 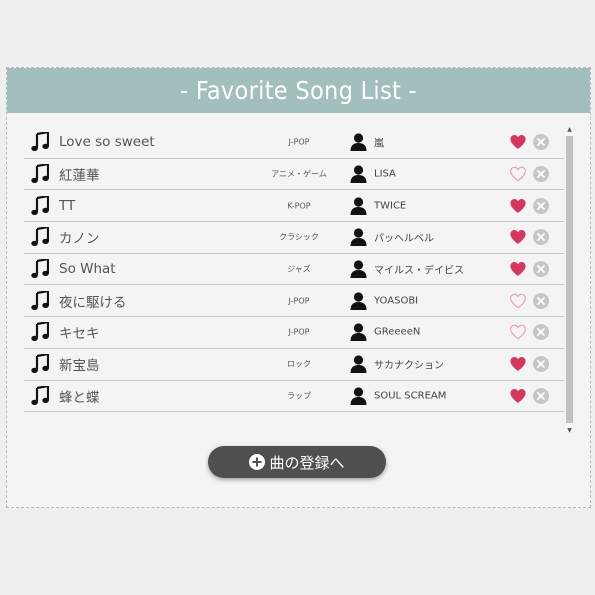 I want to click on song-artist: LISA, so click(x=385, y=174).